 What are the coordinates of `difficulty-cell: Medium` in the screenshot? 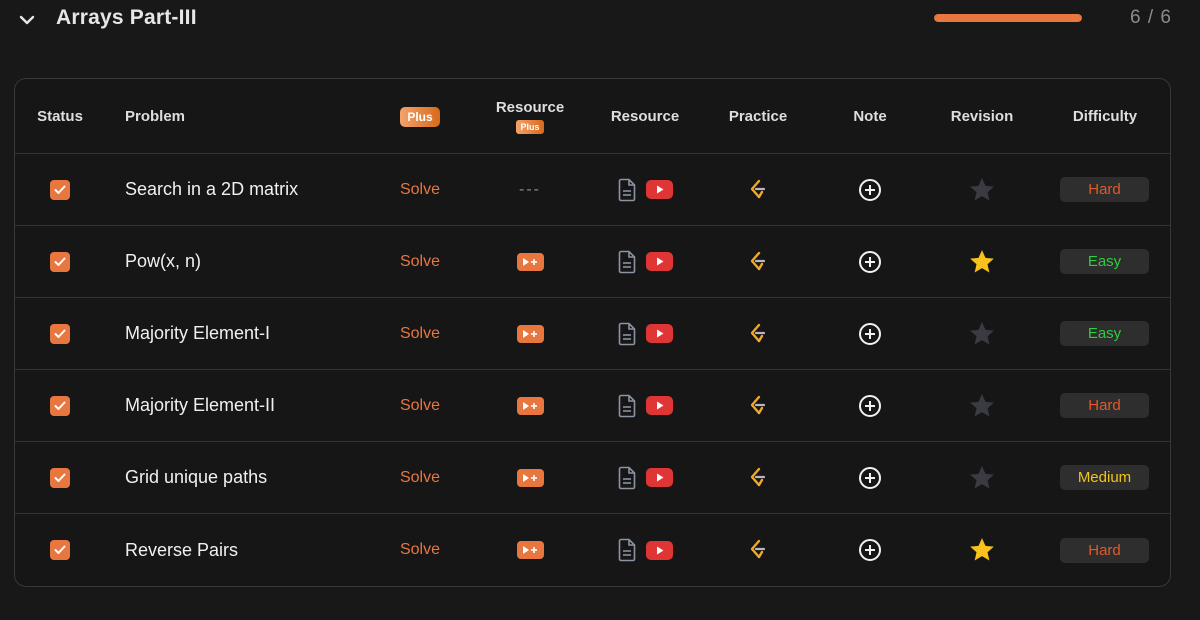 It's located at (1104, 477).